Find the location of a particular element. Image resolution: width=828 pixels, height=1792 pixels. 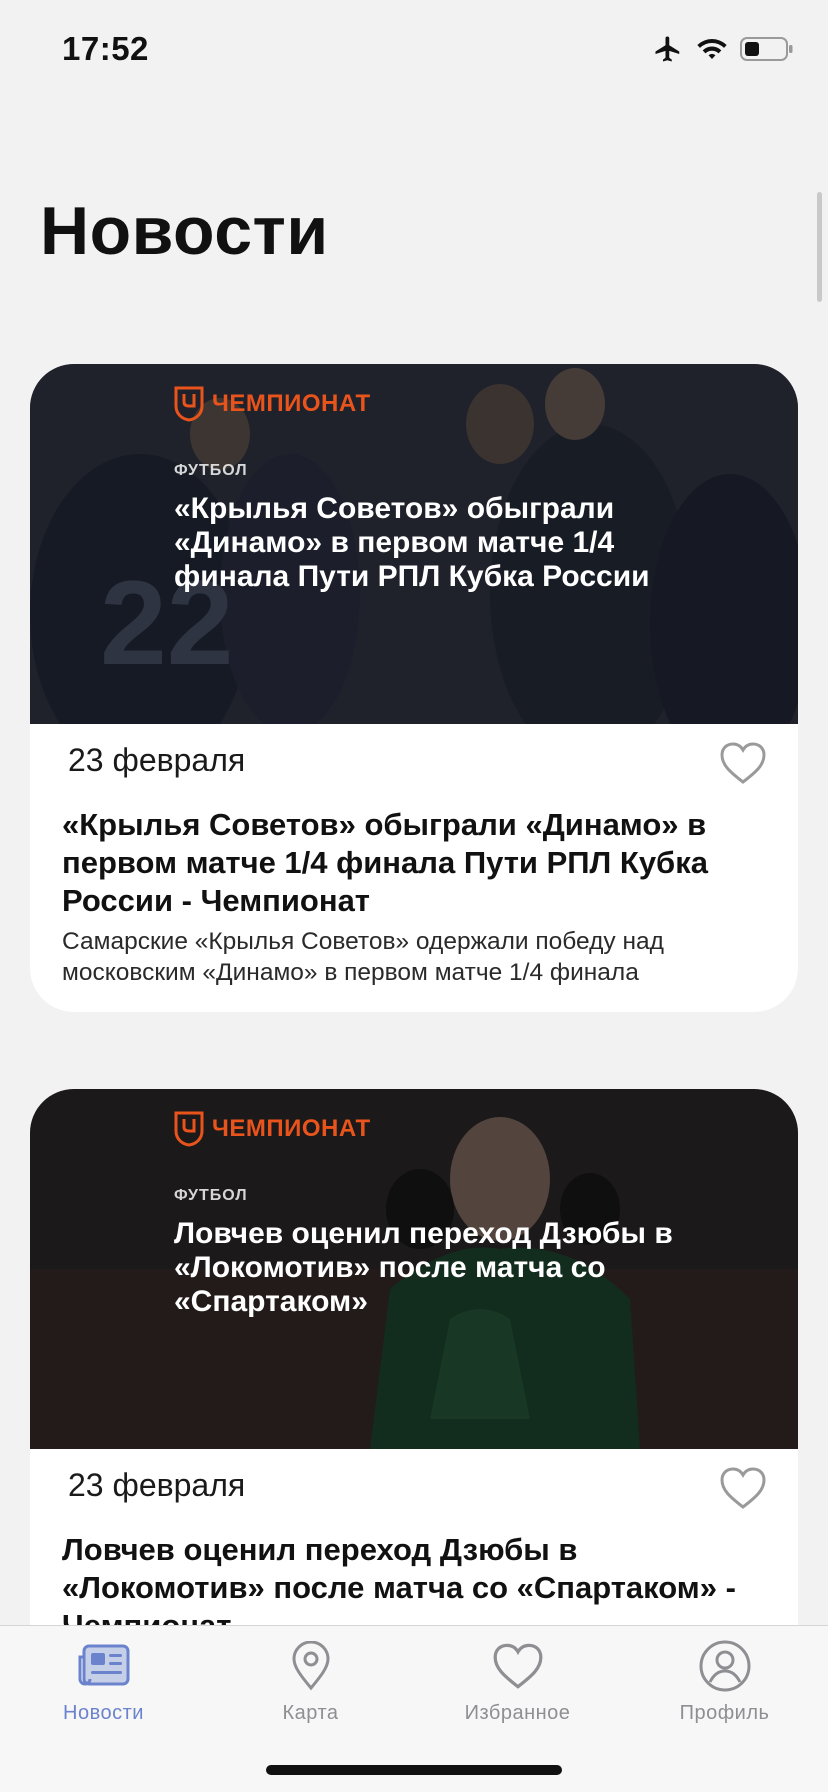

tab-label: Новости is located at coordinates (103, 1713).